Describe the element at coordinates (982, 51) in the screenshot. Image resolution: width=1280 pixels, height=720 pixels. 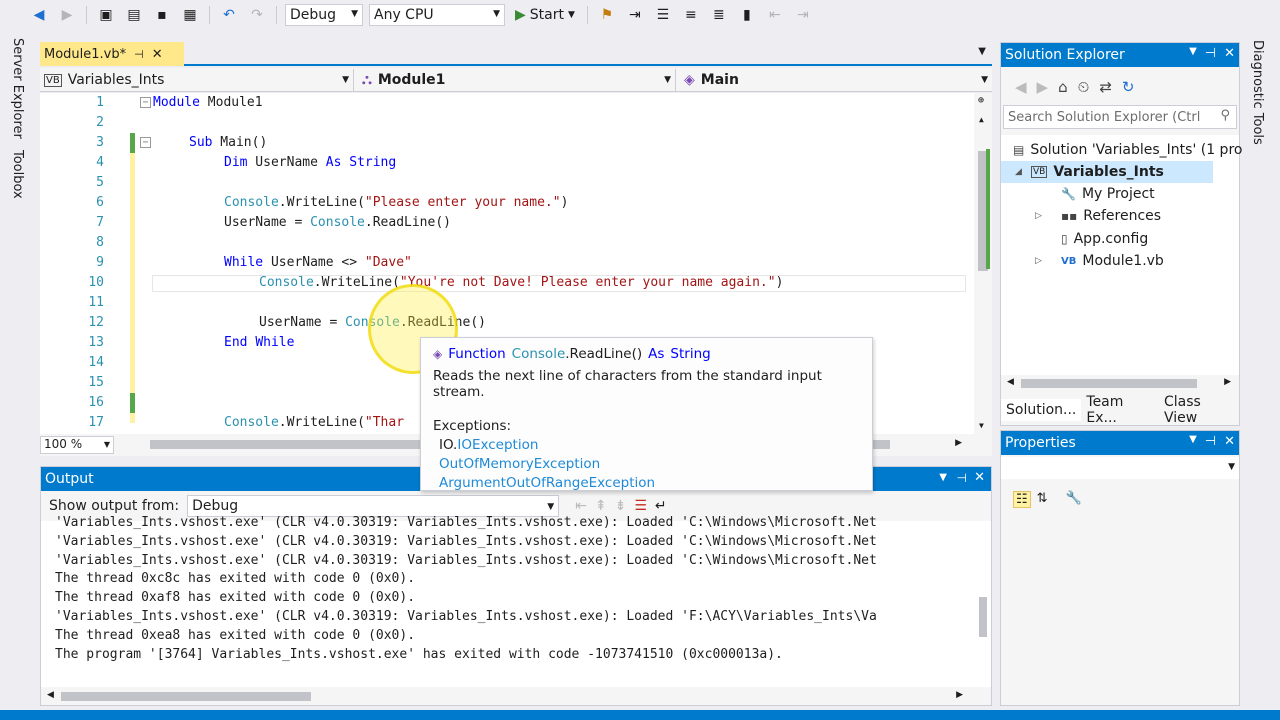
I see `tab-overflow-icon: ▼` at that location.